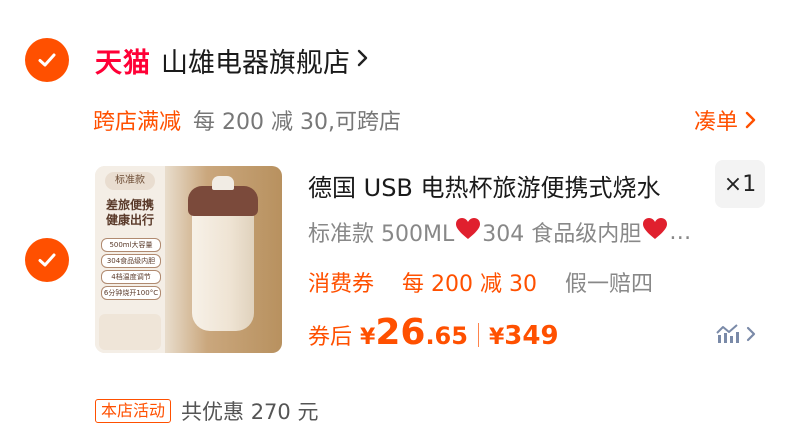  What do you see at coordinates (715, 122) in the screenshot?
I see `combine-order-label: 凑单` at bounding box center [715, 122].